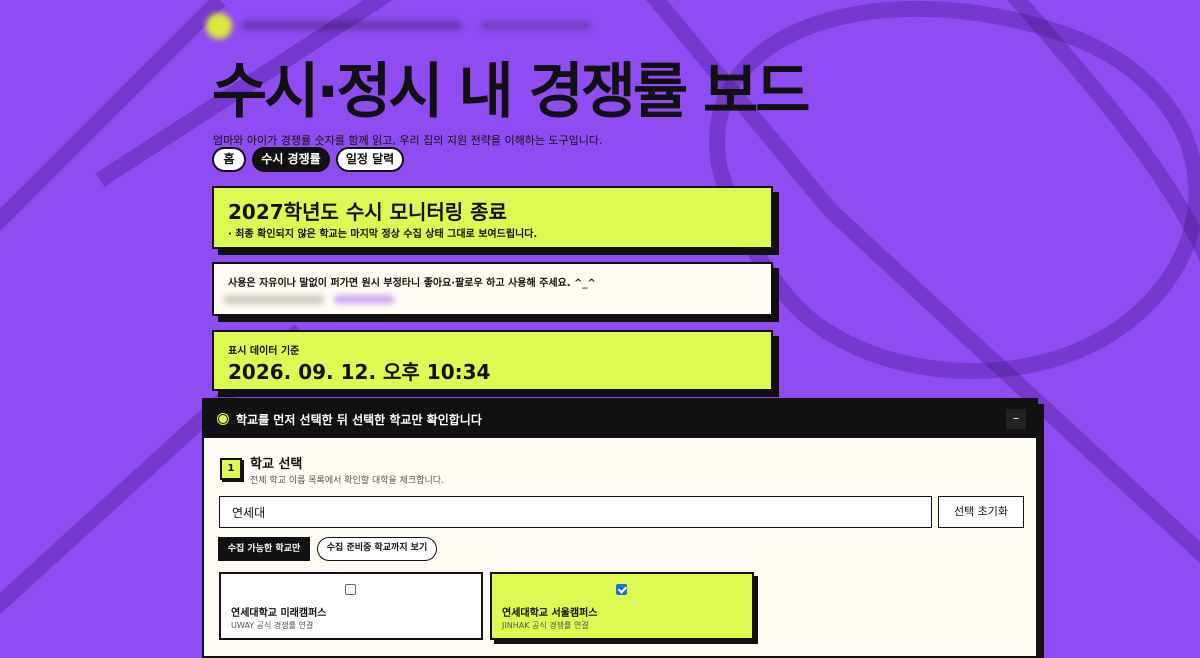 Image resolution: width=1200 pixels, height=658 pixels. Describe the element at coordinates (229, 159) in the screenshot. I see `nav-home-button: 홈` at that location.